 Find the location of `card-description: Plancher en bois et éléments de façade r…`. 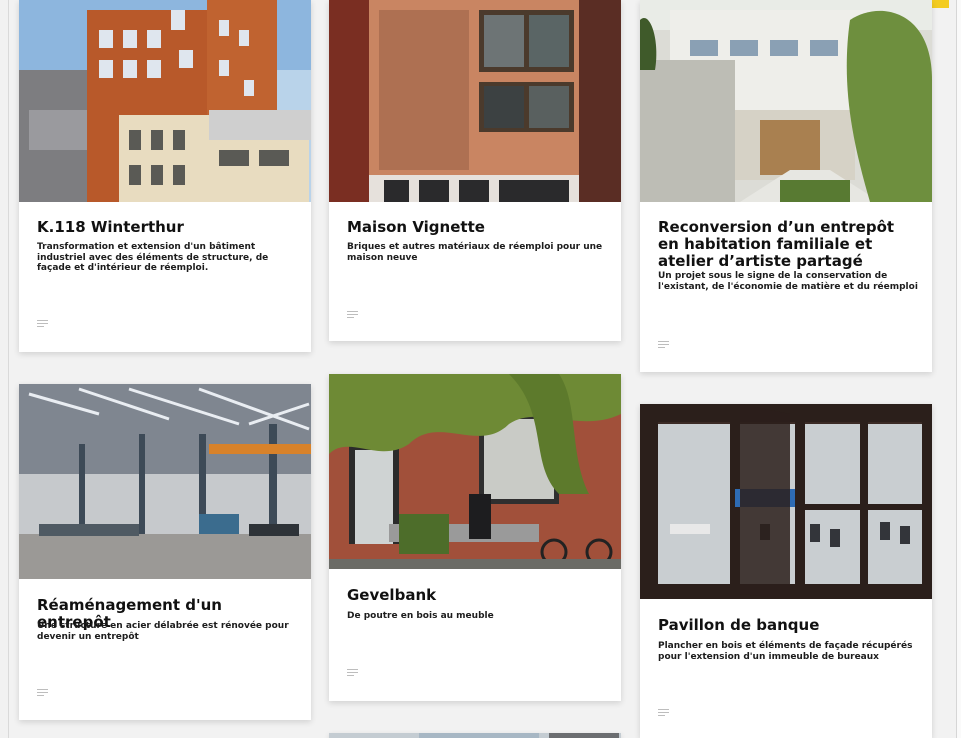

card-description: Plancher en bois et éléments de façade r… is located at coordinates (785, 651).